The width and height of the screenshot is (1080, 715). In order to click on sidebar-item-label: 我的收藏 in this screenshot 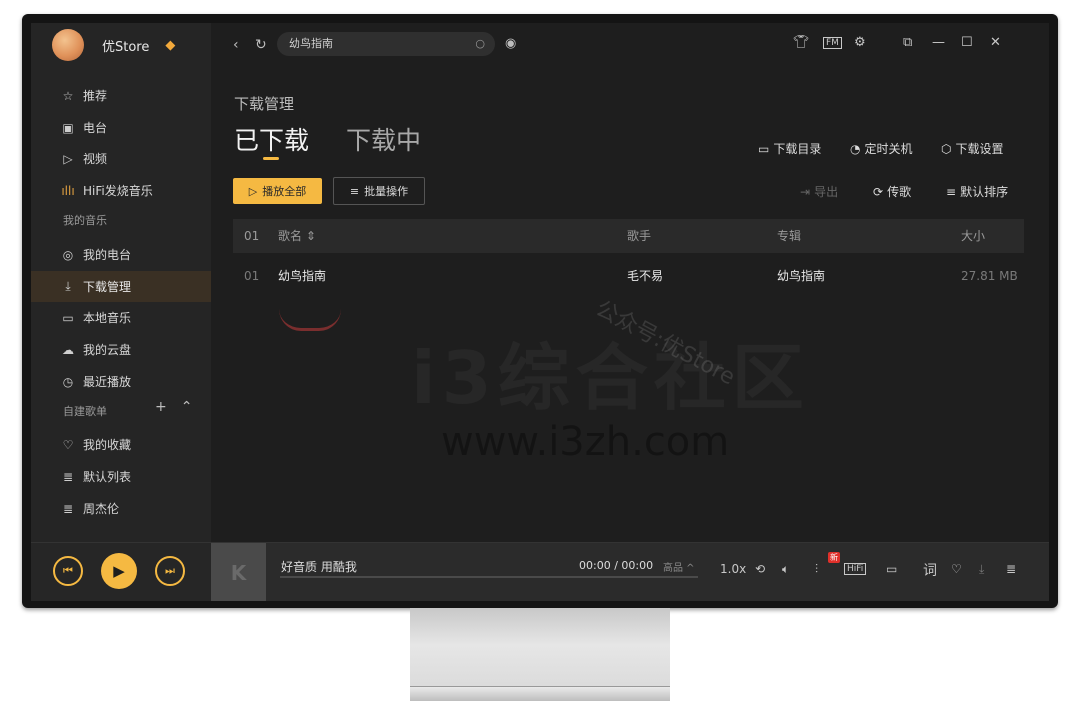, I will do `click(107, 445)`.